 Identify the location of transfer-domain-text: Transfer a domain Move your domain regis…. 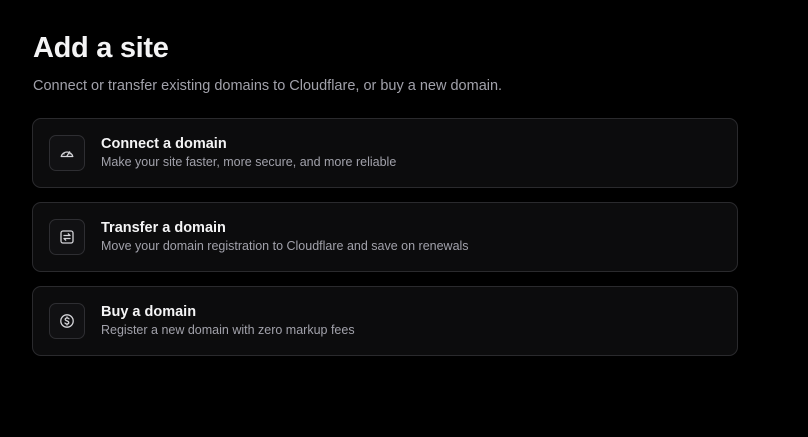
(285, 237).